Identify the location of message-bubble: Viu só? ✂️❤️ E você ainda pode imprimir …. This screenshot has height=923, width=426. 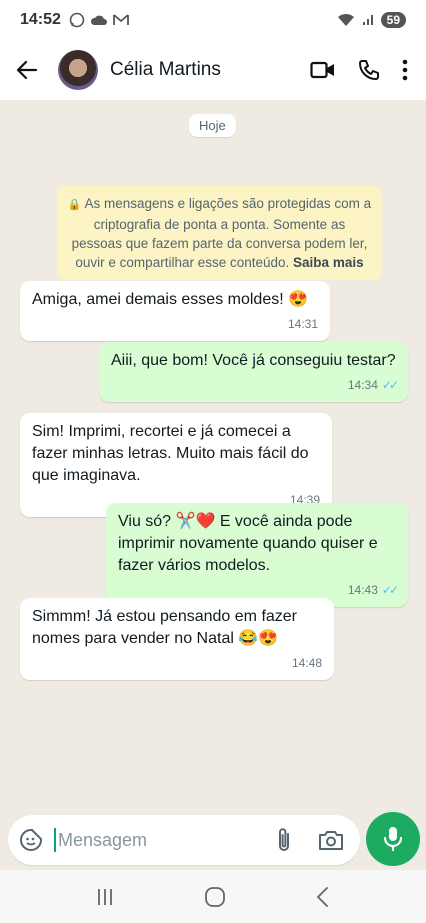
(257, 555).